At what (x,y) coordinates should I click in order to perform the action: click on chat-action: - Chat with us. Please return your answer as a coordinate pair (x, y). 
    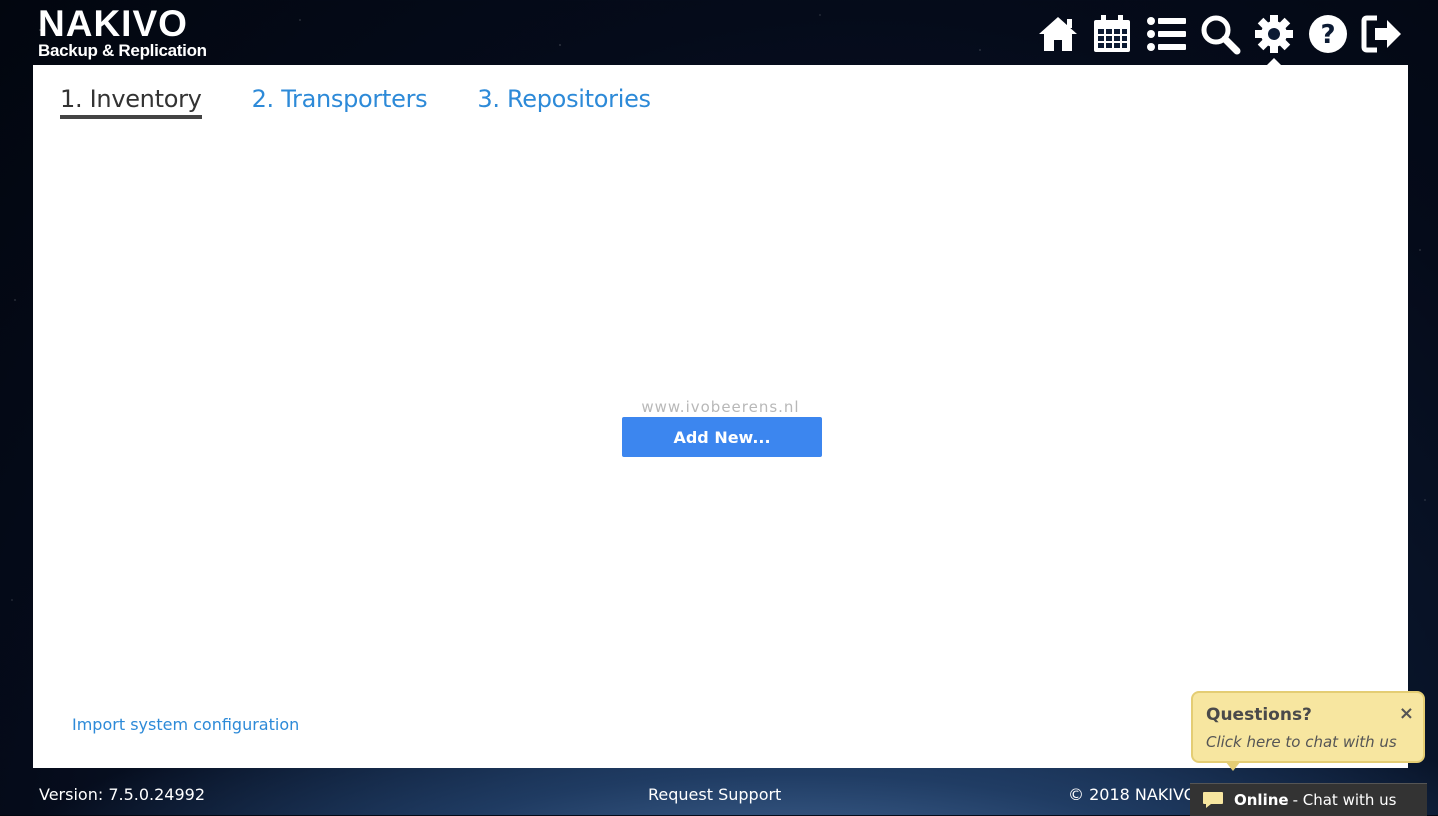
    Looking at the image, I should click on (1344, 800).